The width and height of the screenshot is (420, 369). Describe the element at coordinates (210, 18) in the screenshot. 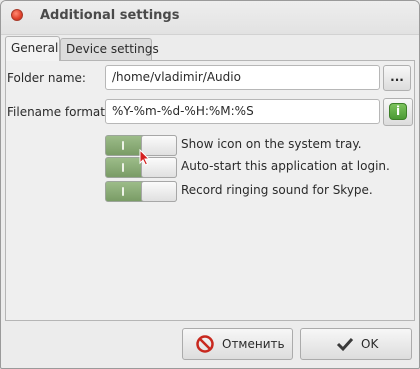

I see `title-bar: Additional settings` at that location.